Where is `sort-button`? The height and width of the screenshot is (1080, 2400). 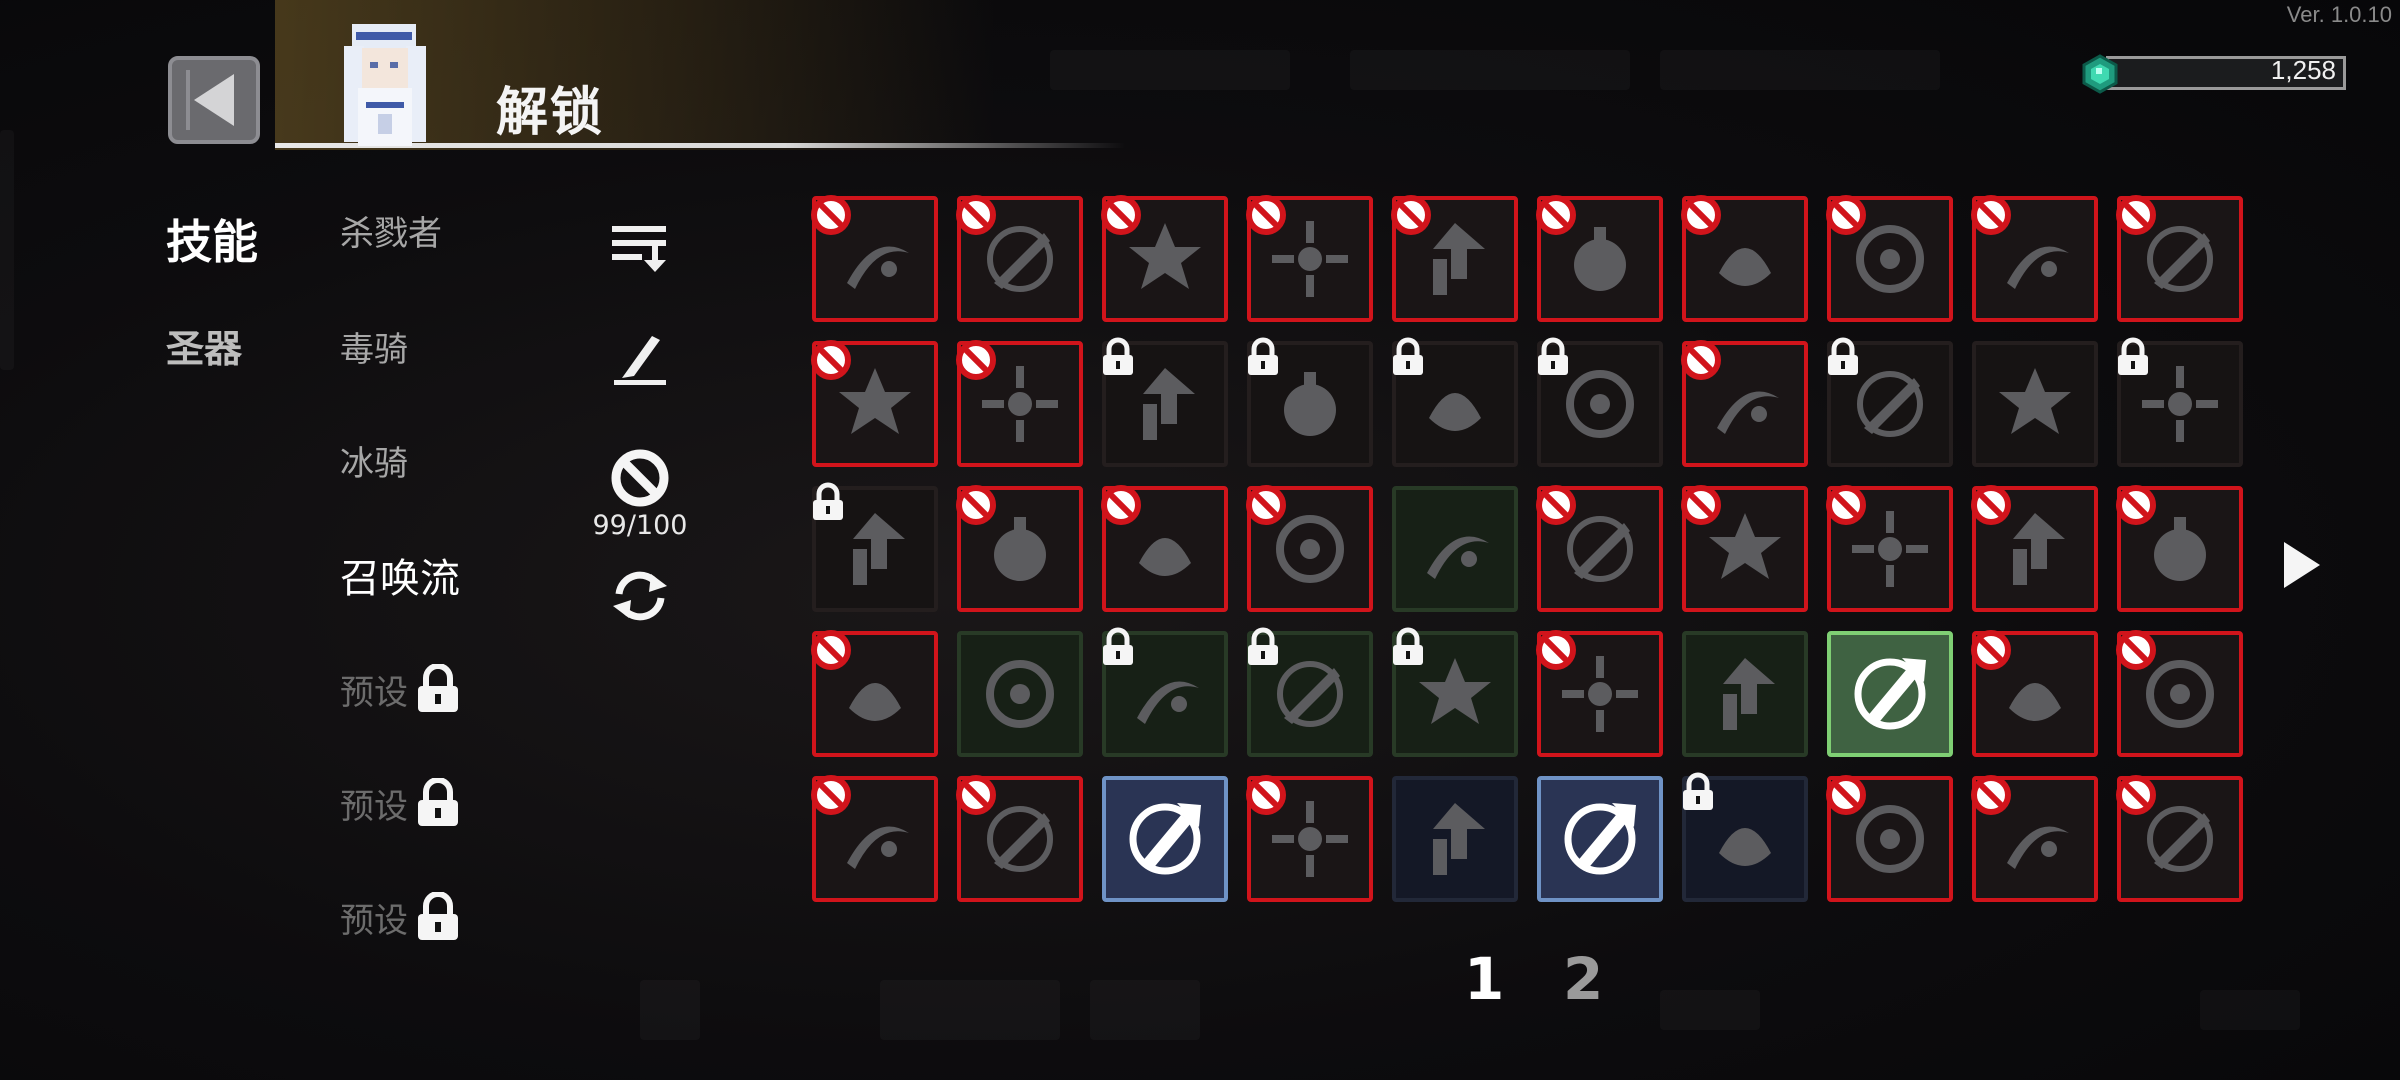 sort-button is located at coordinates (640, 249).